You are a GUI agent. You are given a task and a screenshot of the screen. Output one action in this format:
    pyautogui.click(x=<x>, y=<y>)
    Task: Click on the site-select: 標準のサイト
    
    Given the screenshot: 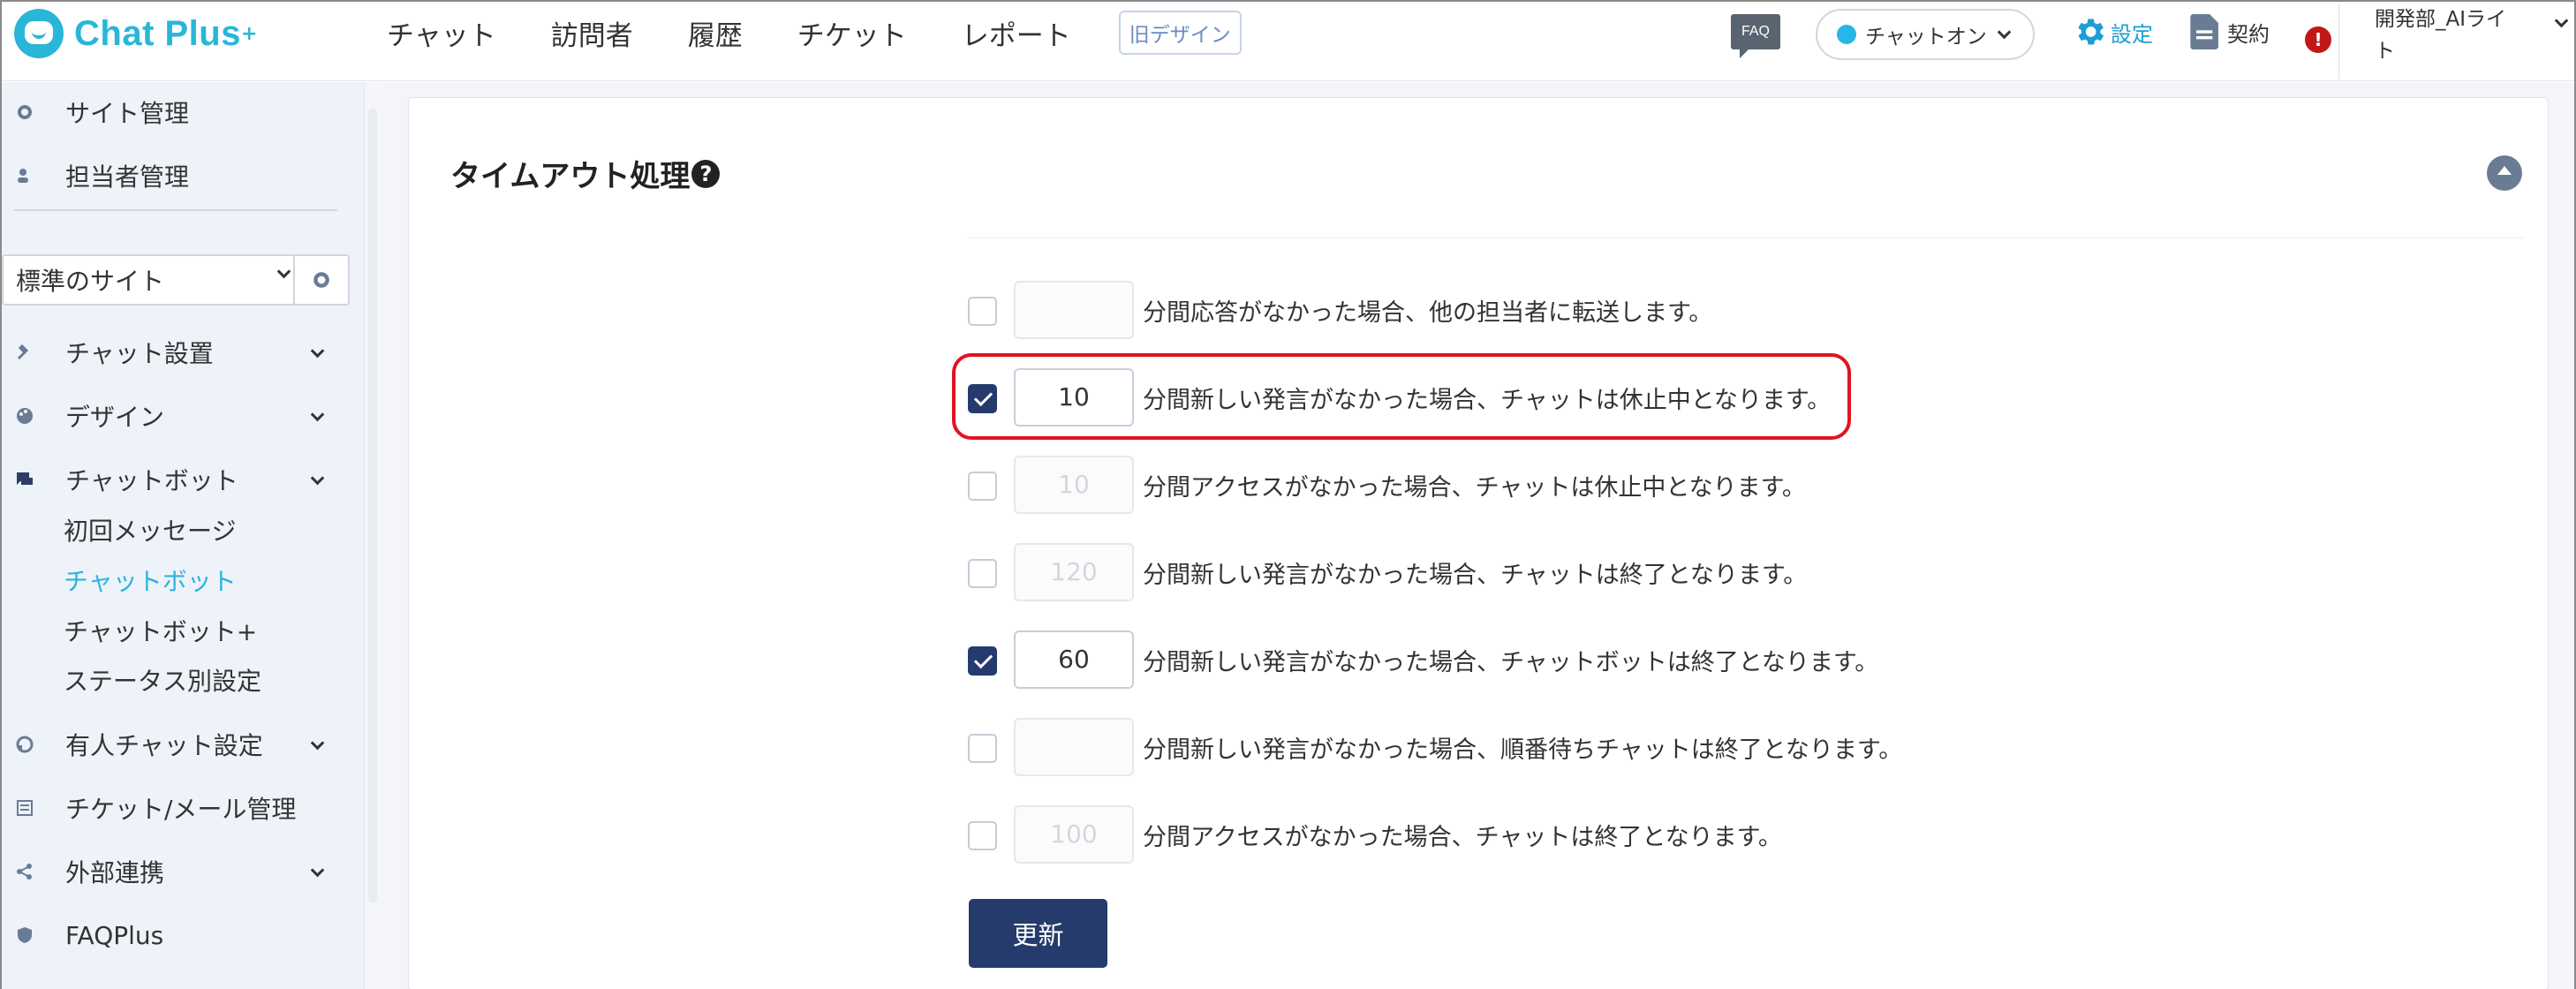 What is the action you would take?
    pyautogui.click(x=148, y=280)
    